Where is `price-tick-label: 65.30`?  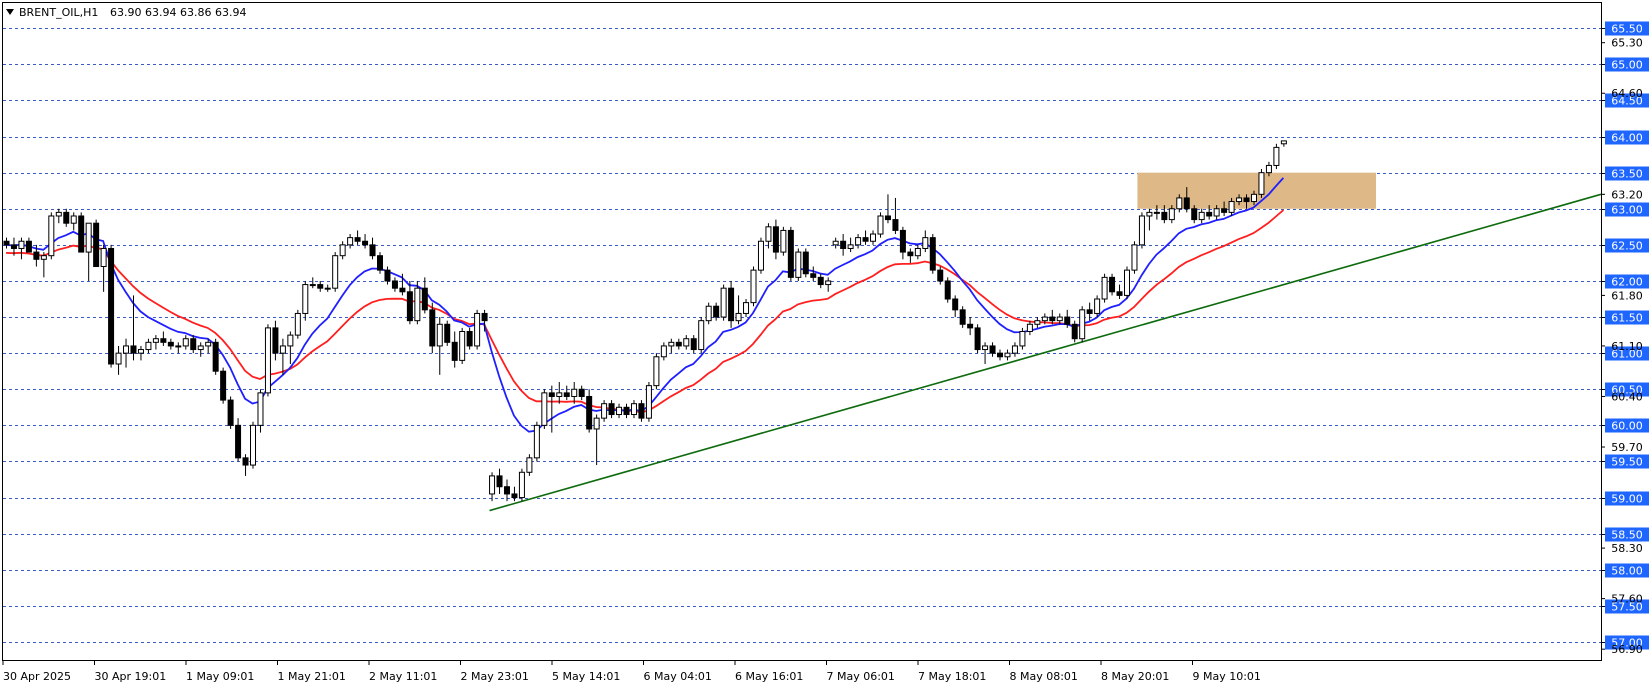 price-tick-label: 65.30 is located at coordinates (1627, 43).